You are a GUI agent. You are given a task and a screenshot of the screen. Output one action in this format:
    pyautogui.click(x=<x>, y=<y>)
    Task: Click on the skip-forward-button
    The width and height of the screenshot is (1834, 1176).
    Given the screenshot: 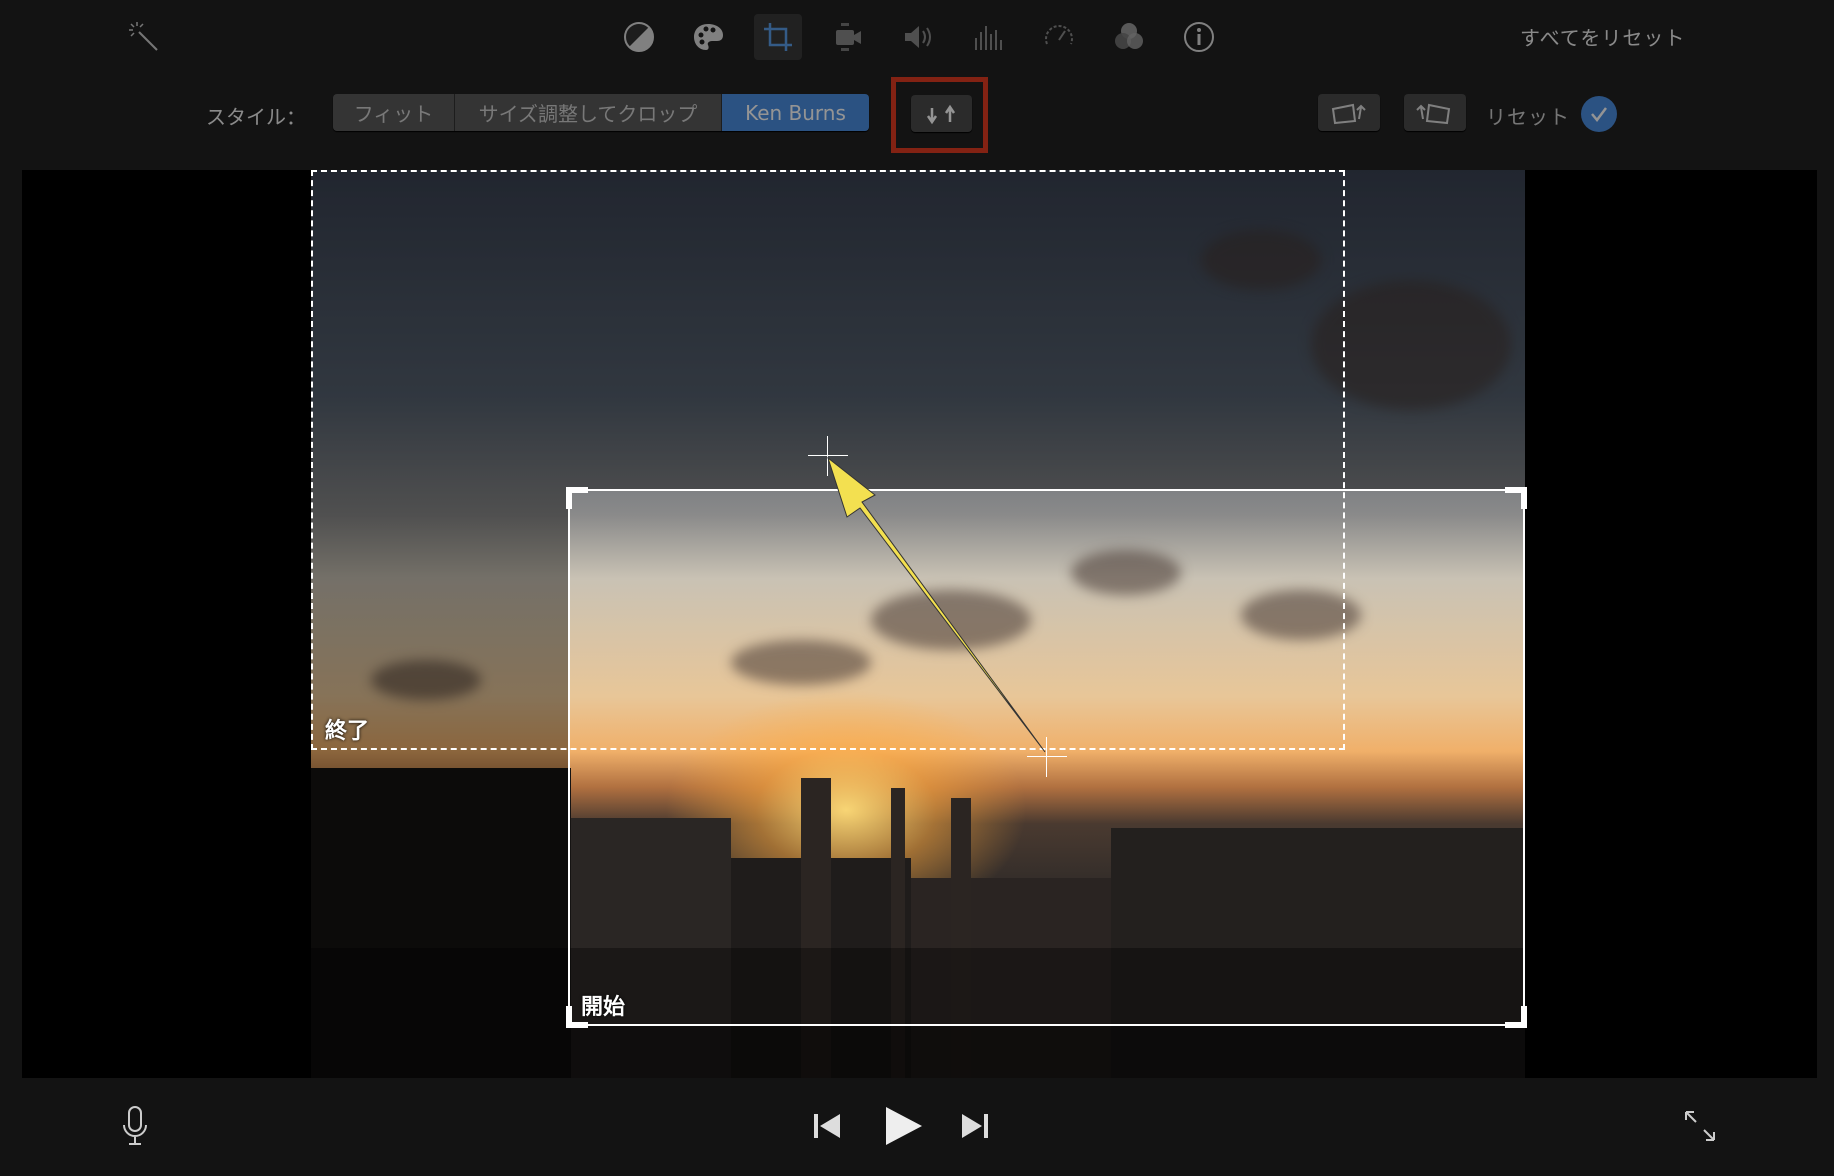 What is the action you would take?
    pyautogui.click(x=974, y=1128)
    